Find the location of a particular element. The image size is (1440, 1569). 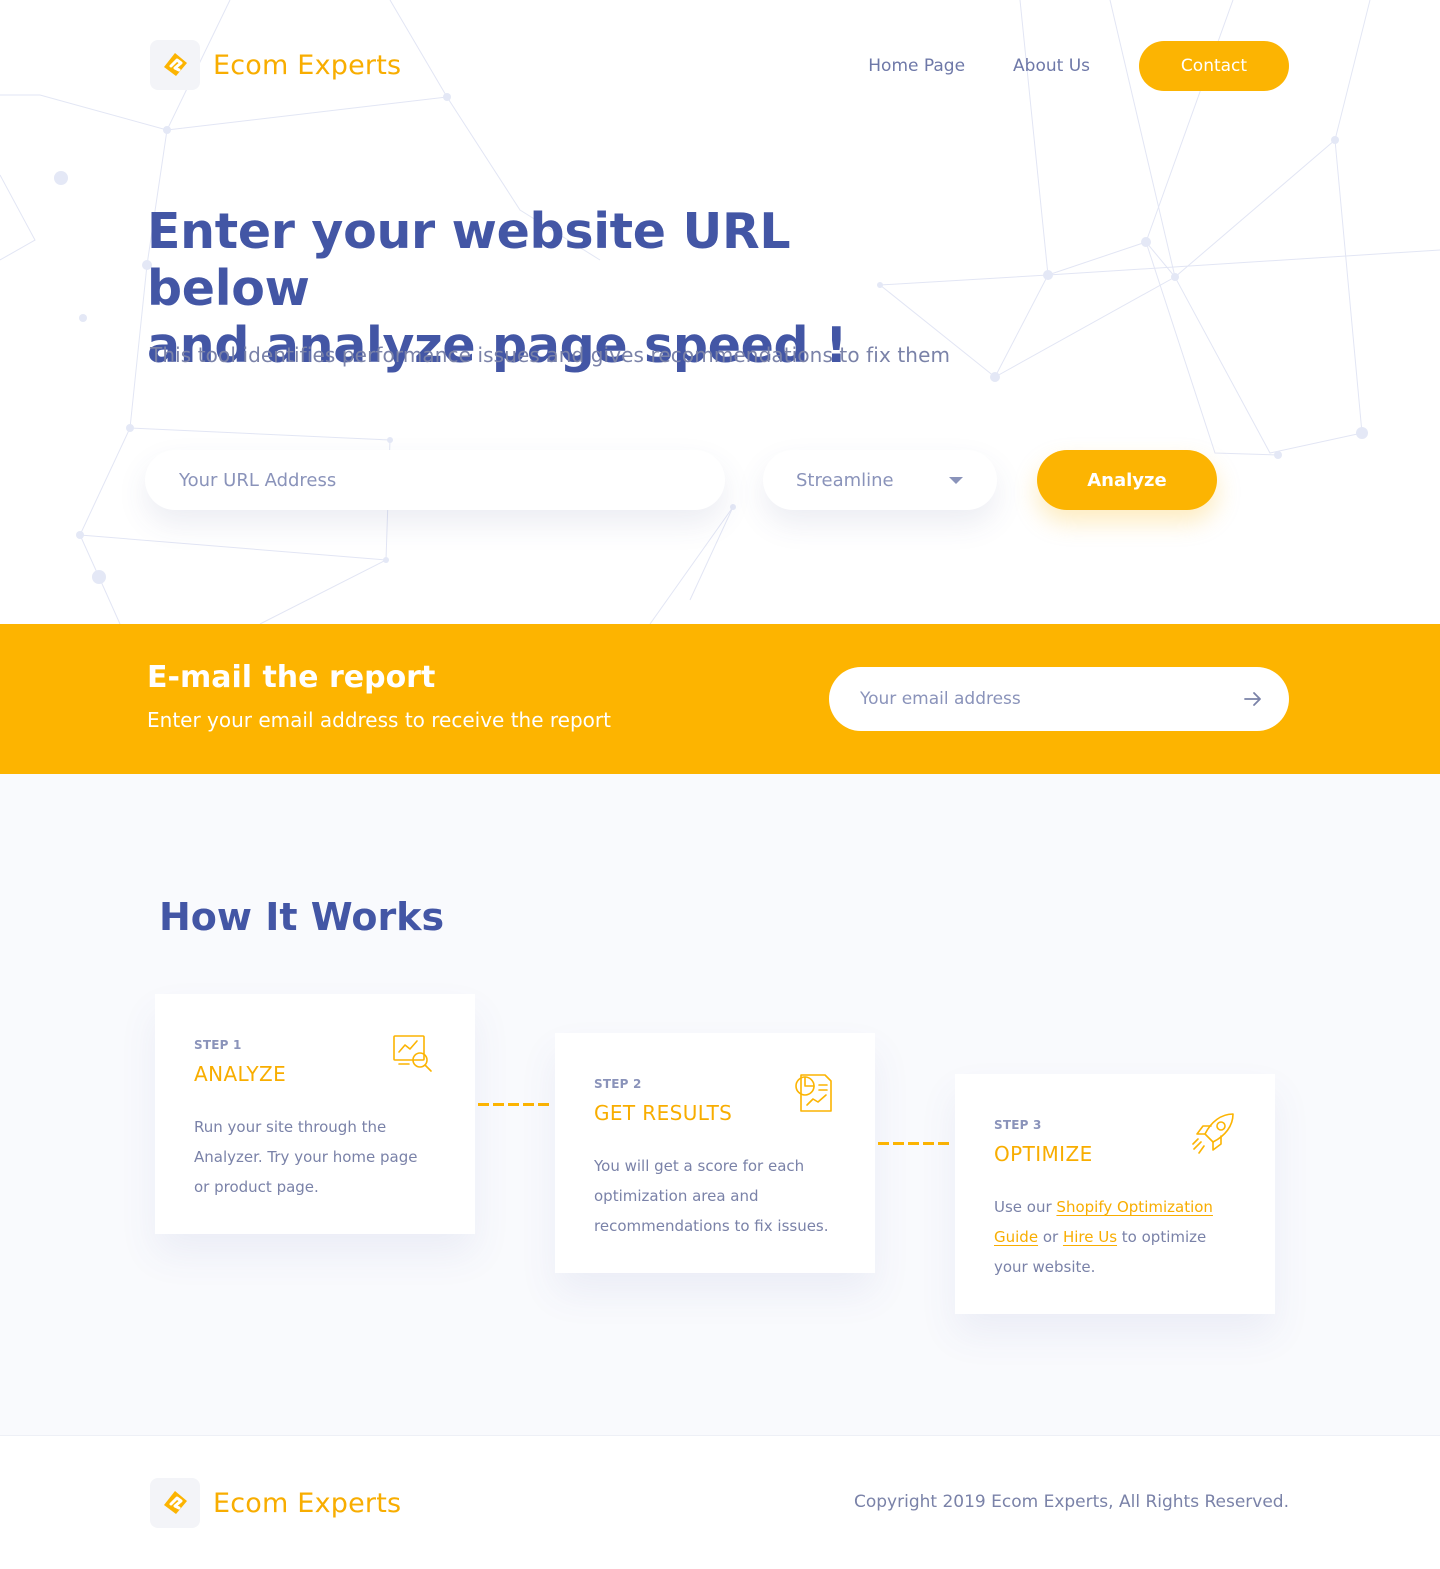

step-label: STEP 3 is located at coordinates (1018, 1125).